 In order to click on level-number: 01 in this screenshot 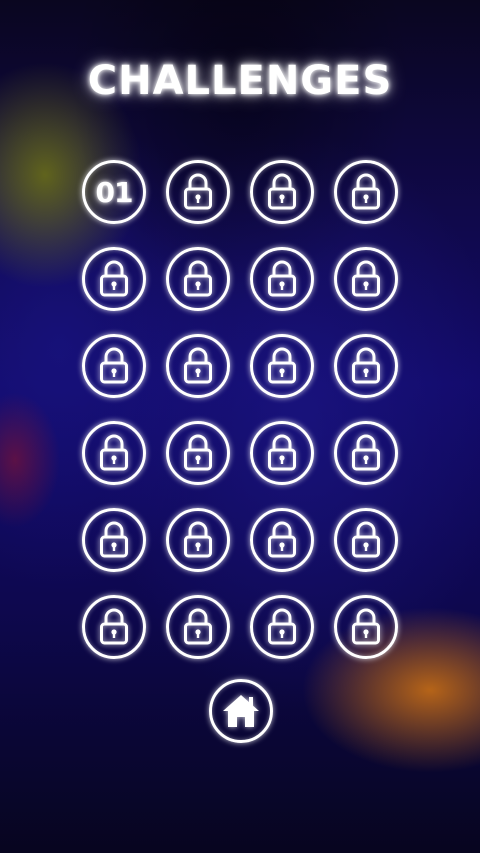, I will do `click(114, 192)`.